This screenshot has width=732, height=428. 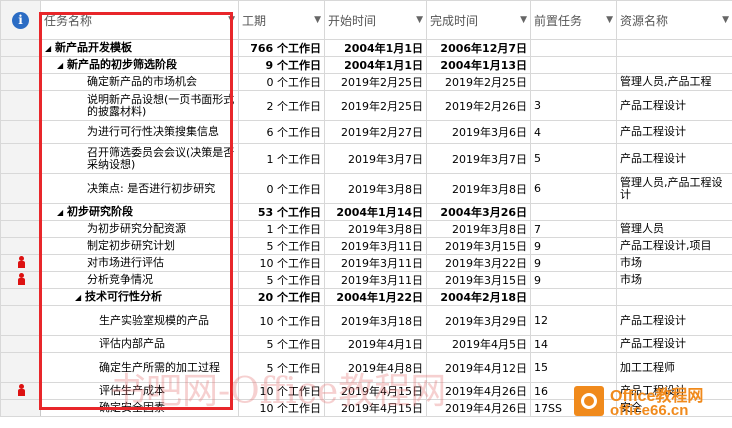 I want to click on finish-cell: 2004年2月18日, so click(x=478, y=297).